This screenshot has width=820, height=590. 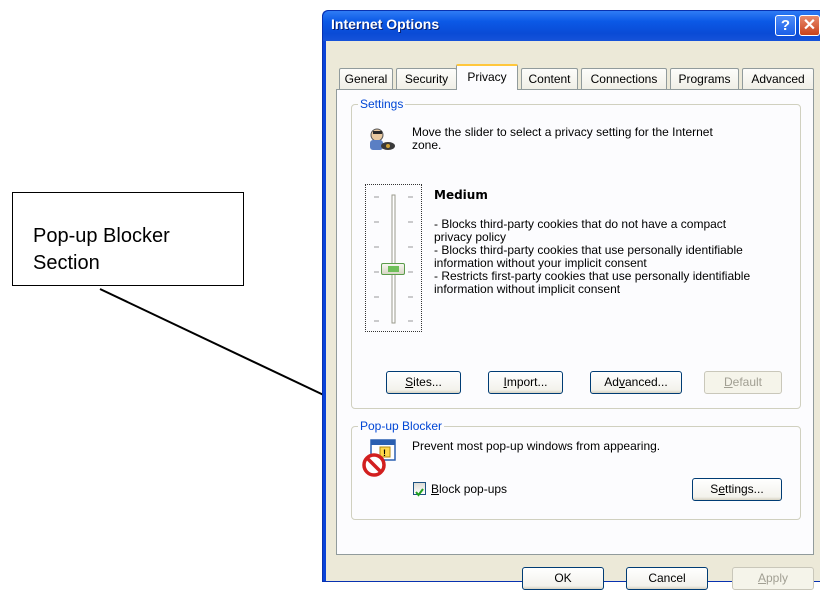 What do you see at coordinates (487, 77) in the screenshot?
I see `tab-privacy: Privacy` at bounding box center [487, 77].